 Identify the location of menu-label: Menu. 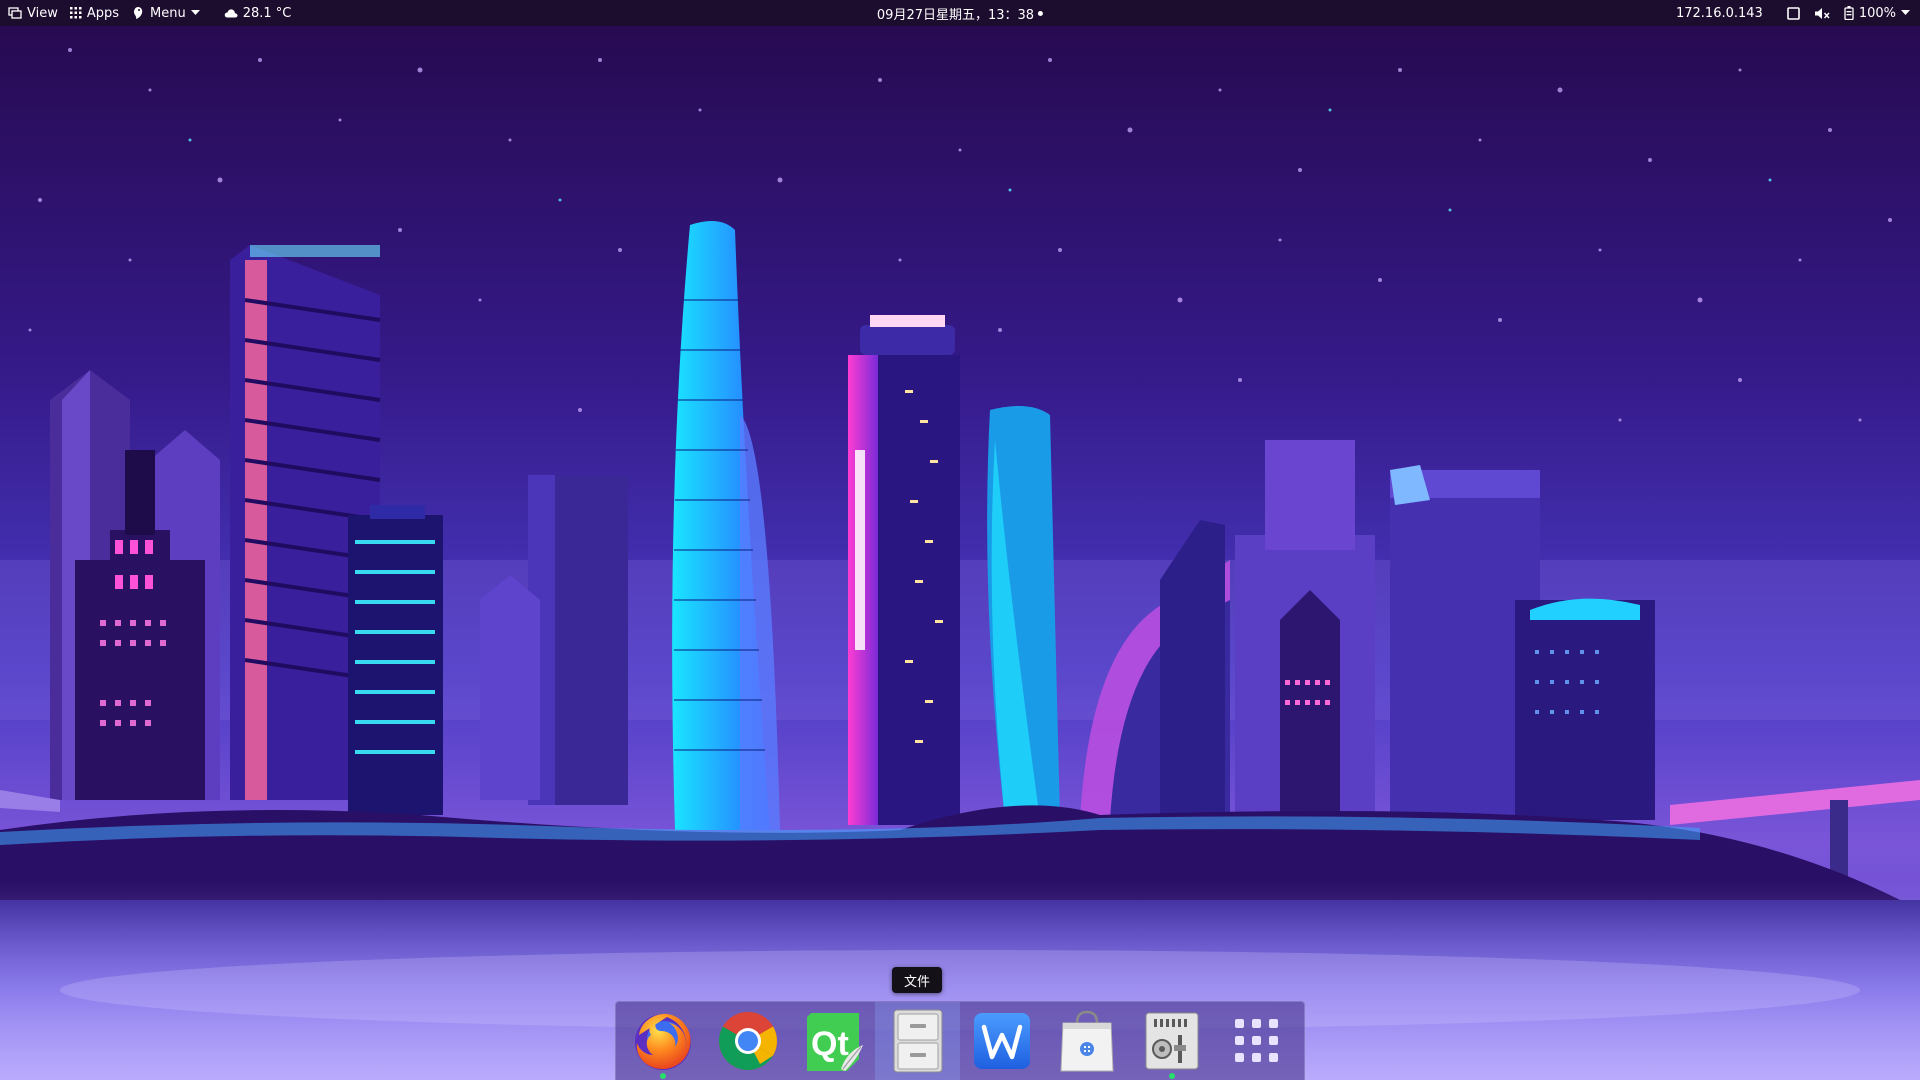
(168, 13).